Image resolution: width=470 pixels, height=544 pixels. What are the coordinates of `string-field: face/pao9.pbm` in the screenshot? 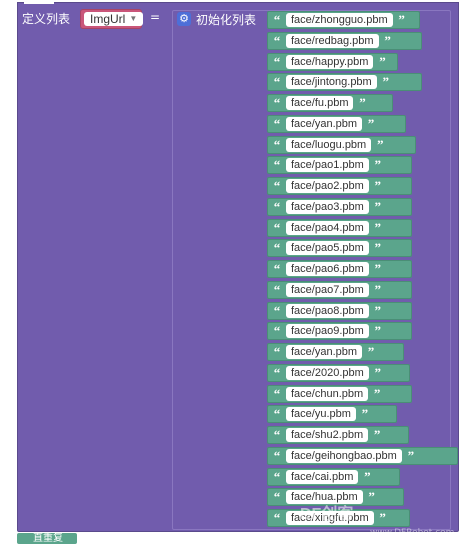 It's located at (327, 331).